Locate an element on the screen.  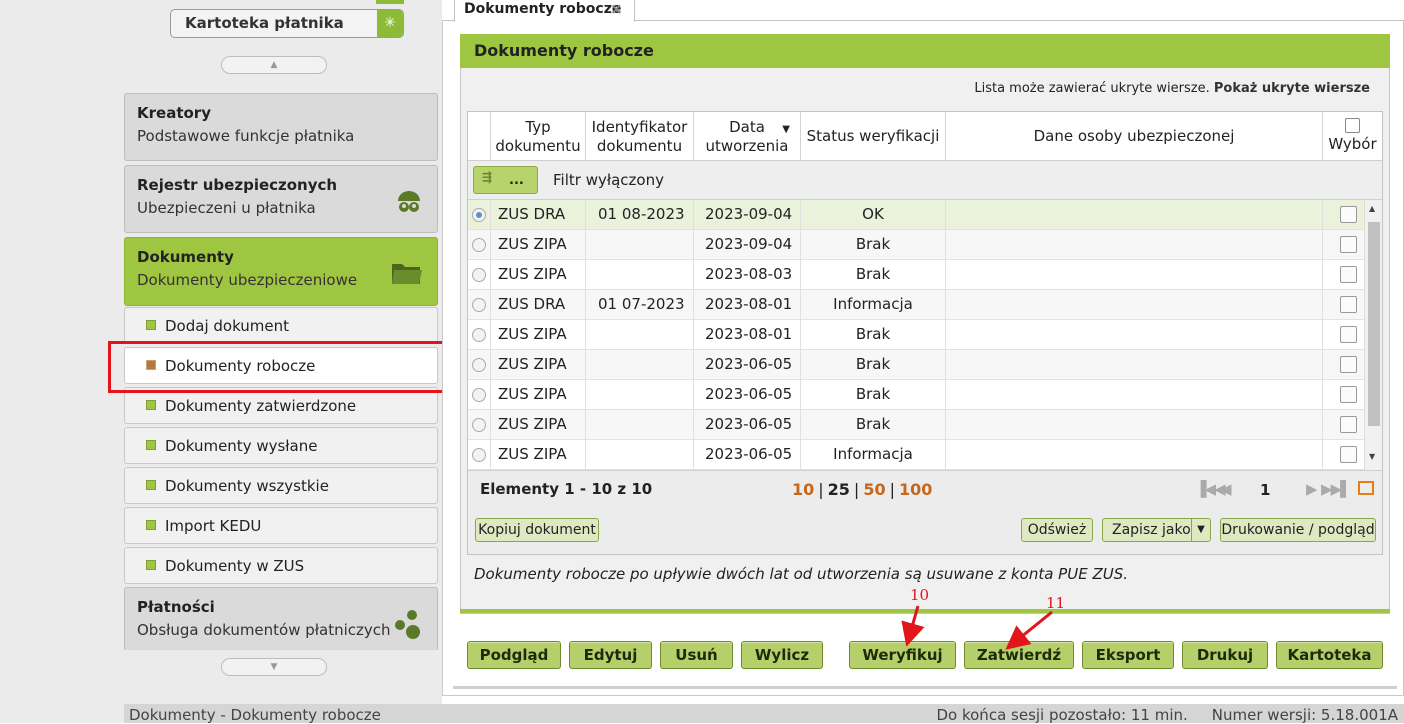
status-location: Dokumenty - Dokumenty robocze is located at coordinates (255, 715).